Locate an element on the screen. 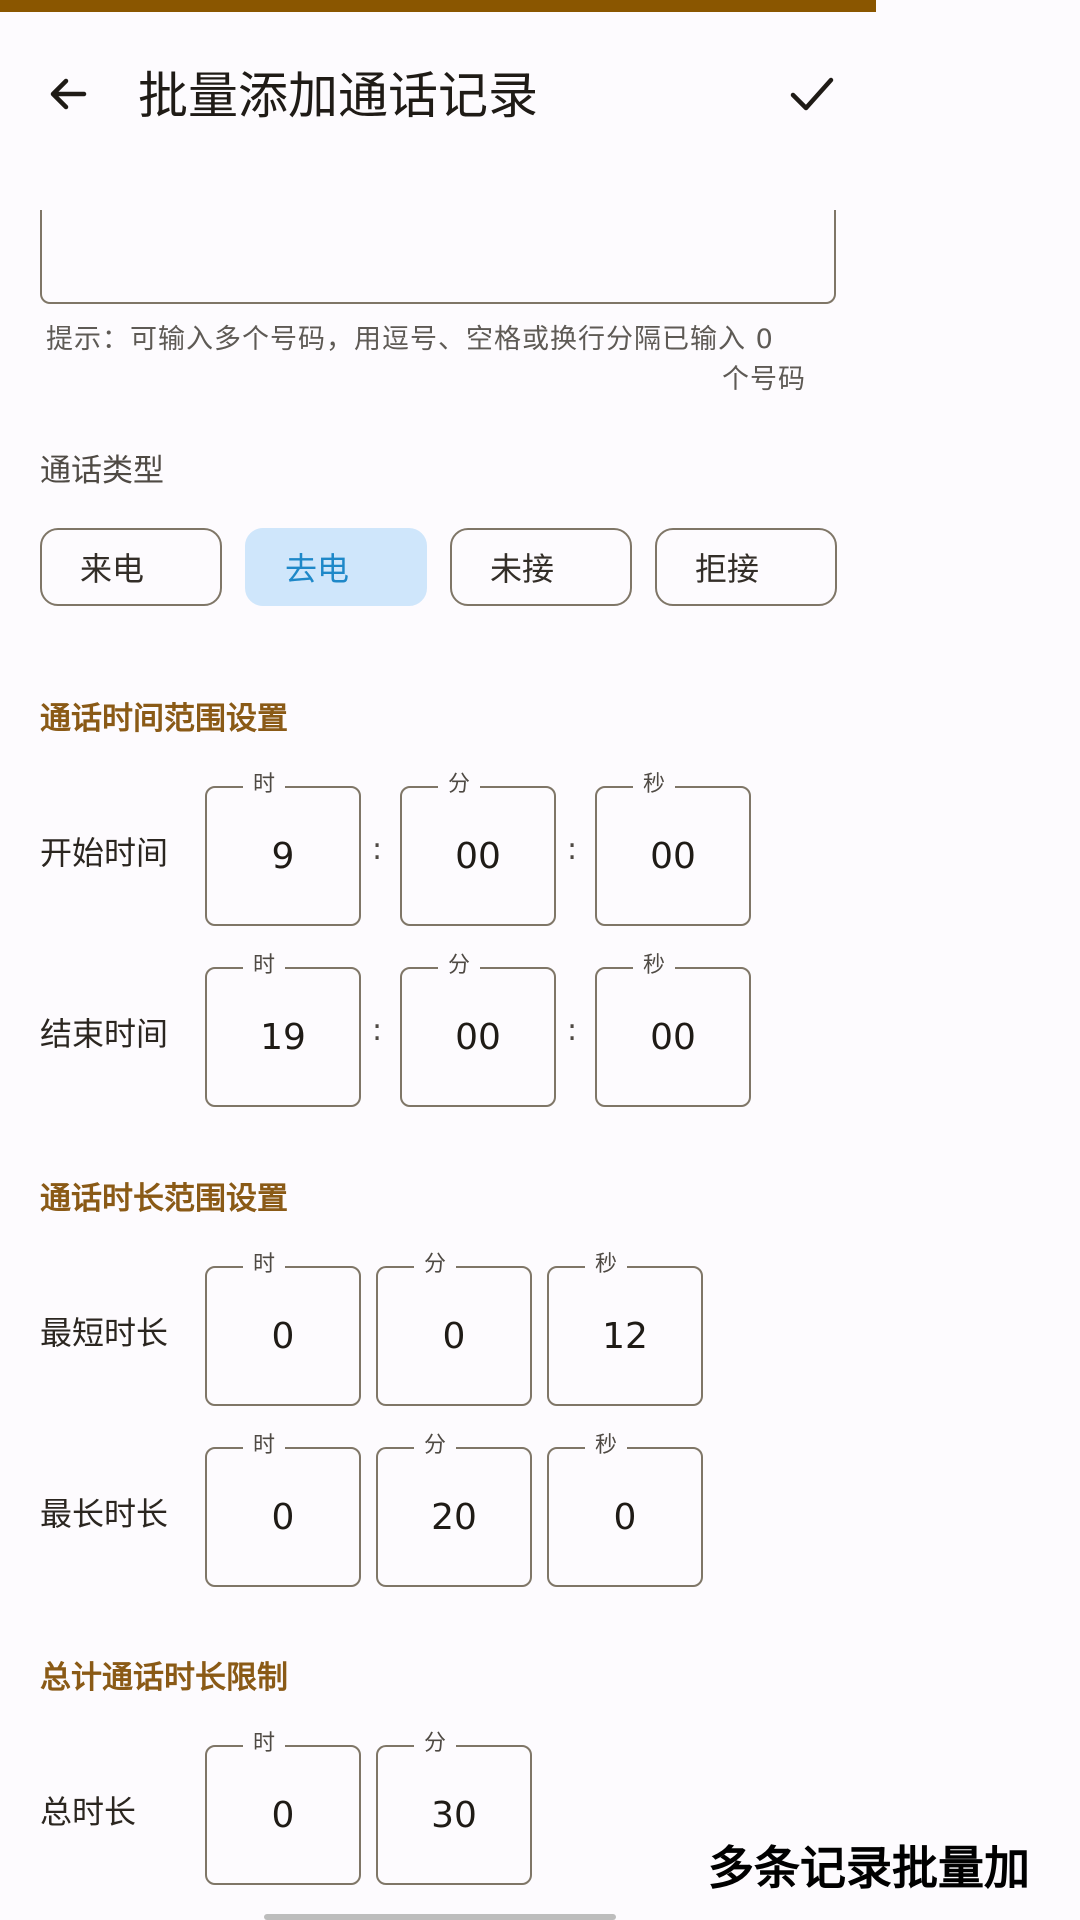 The image size is (1080, 1920). max-hour-field: 时 0 is located at coordinates (283, 1508).